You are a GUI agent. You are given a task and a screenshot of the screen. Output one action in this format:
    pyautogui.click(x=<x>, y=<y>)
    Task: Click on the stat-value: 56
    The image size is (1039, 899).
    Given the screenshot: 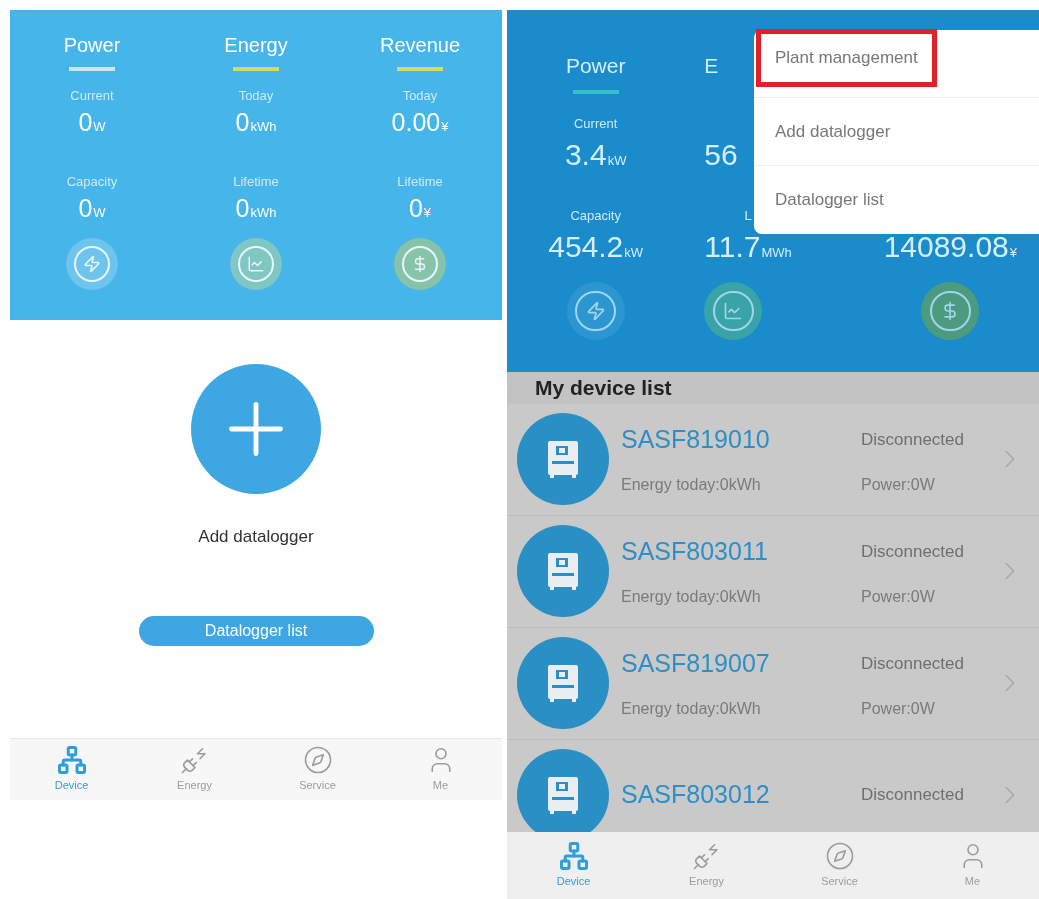 What is the action you would take?
    pyautogui.click(x=721, y=155)
    